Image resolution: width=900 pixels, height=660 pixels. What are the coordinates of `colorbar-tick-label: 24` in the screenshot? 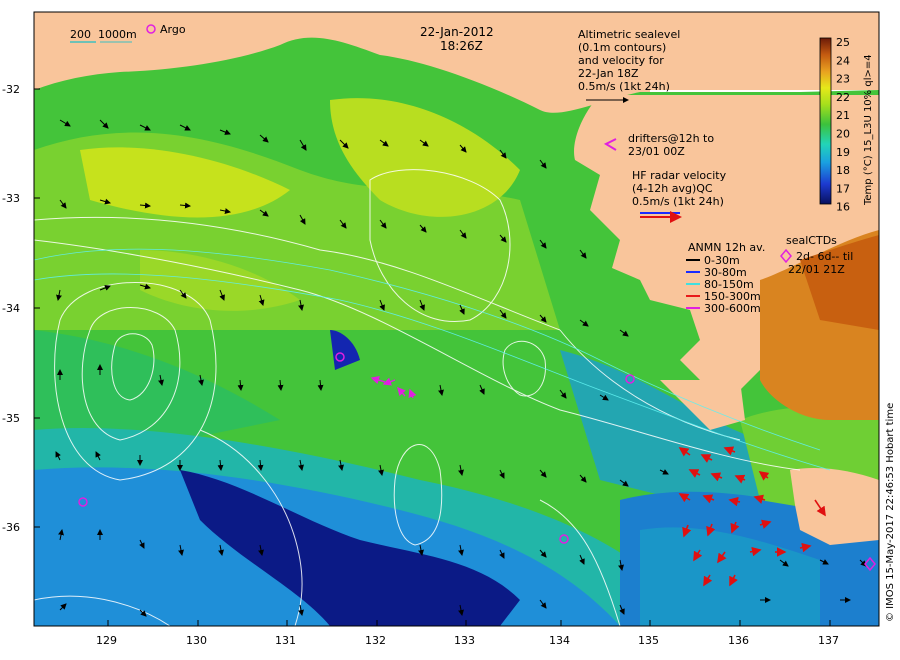 It's located at (843, 60).